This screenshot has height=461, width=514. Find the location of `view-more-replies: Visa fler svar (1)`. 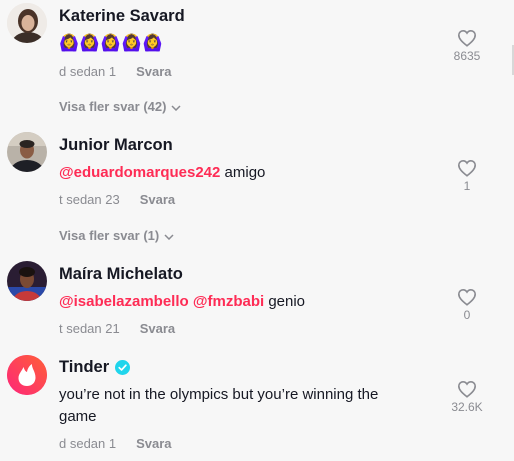

view-more-replies: Visa fler svar (1) is located at coordinates (116, 235).